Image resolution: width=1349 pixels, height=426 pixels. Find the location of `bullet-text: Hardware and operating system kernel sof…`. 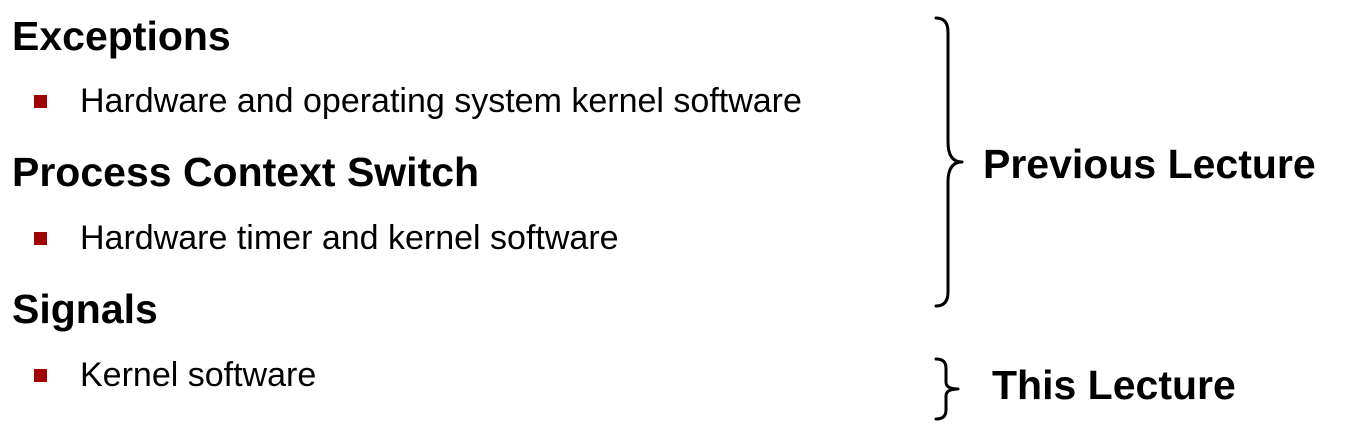

bullet-text: Hardware and operating system kernel sof… is located at coordinates (441, 101).